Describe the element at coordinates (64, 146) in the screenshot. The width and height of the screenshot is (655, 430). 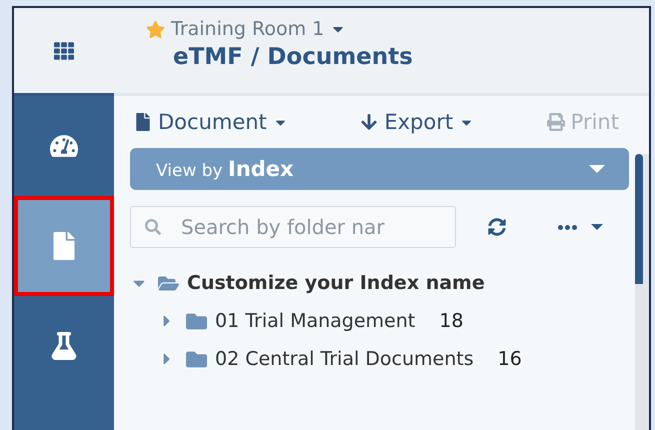
I see `dashboard-icon` at that location.